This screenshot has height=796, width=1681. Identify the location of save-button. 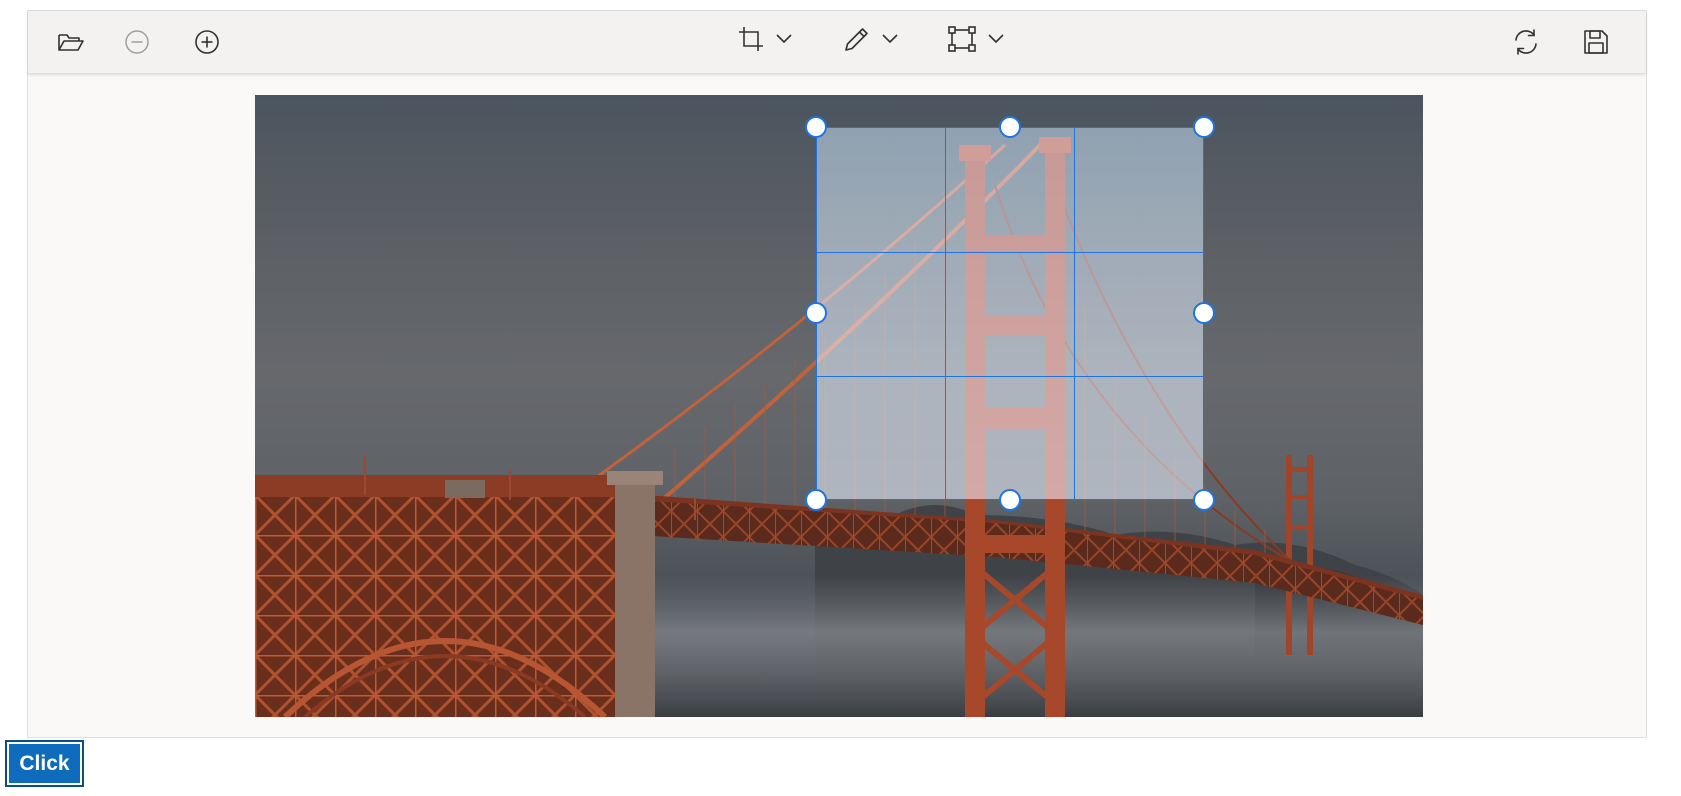
(1596, 42).